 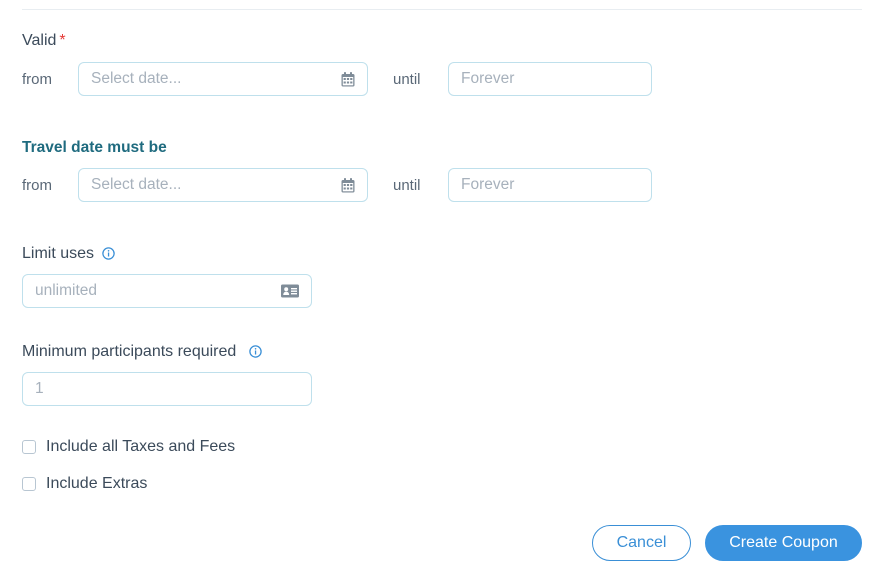 I want to click on limit-uses-label: Limit uses, so click(x=58, y=253).